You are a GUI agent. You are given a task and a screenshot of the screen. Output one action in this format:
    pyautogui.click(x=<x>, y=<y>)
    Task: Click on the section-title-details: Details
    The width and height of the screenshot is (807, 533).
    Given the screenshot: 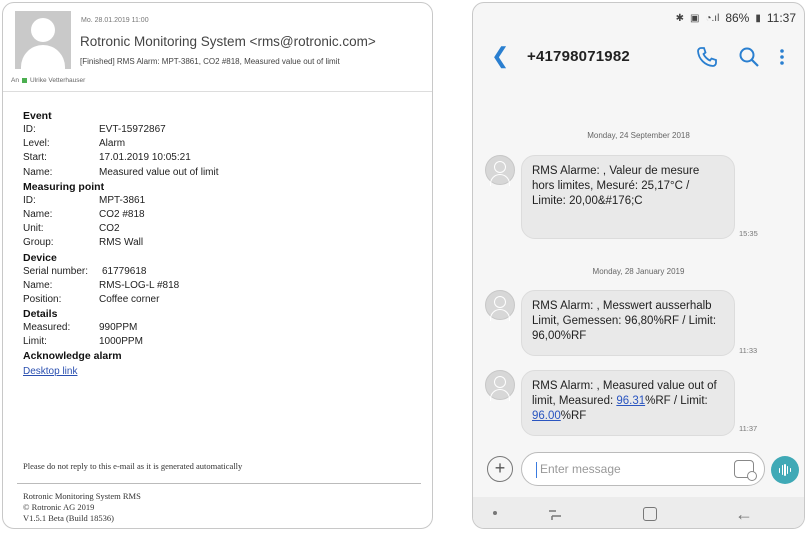 What is the action you would take?
    pyautogui.click(x=40, y=314)
    